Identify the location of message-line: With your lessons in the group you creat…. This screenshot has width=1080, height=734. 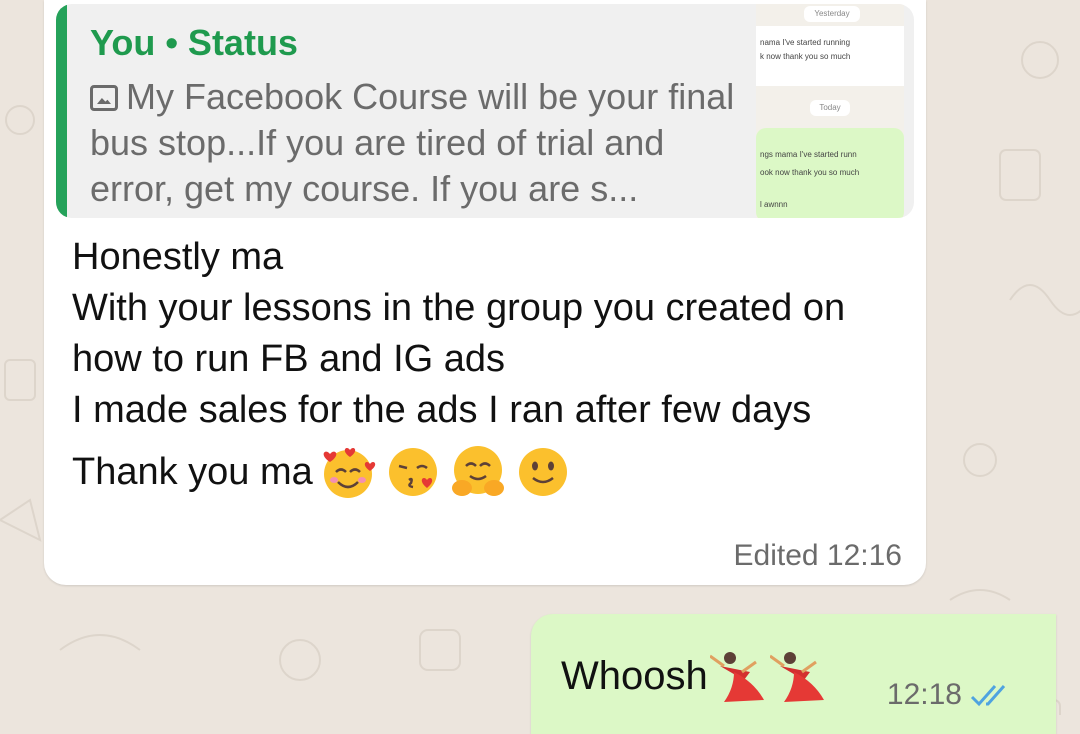
(459, 333).